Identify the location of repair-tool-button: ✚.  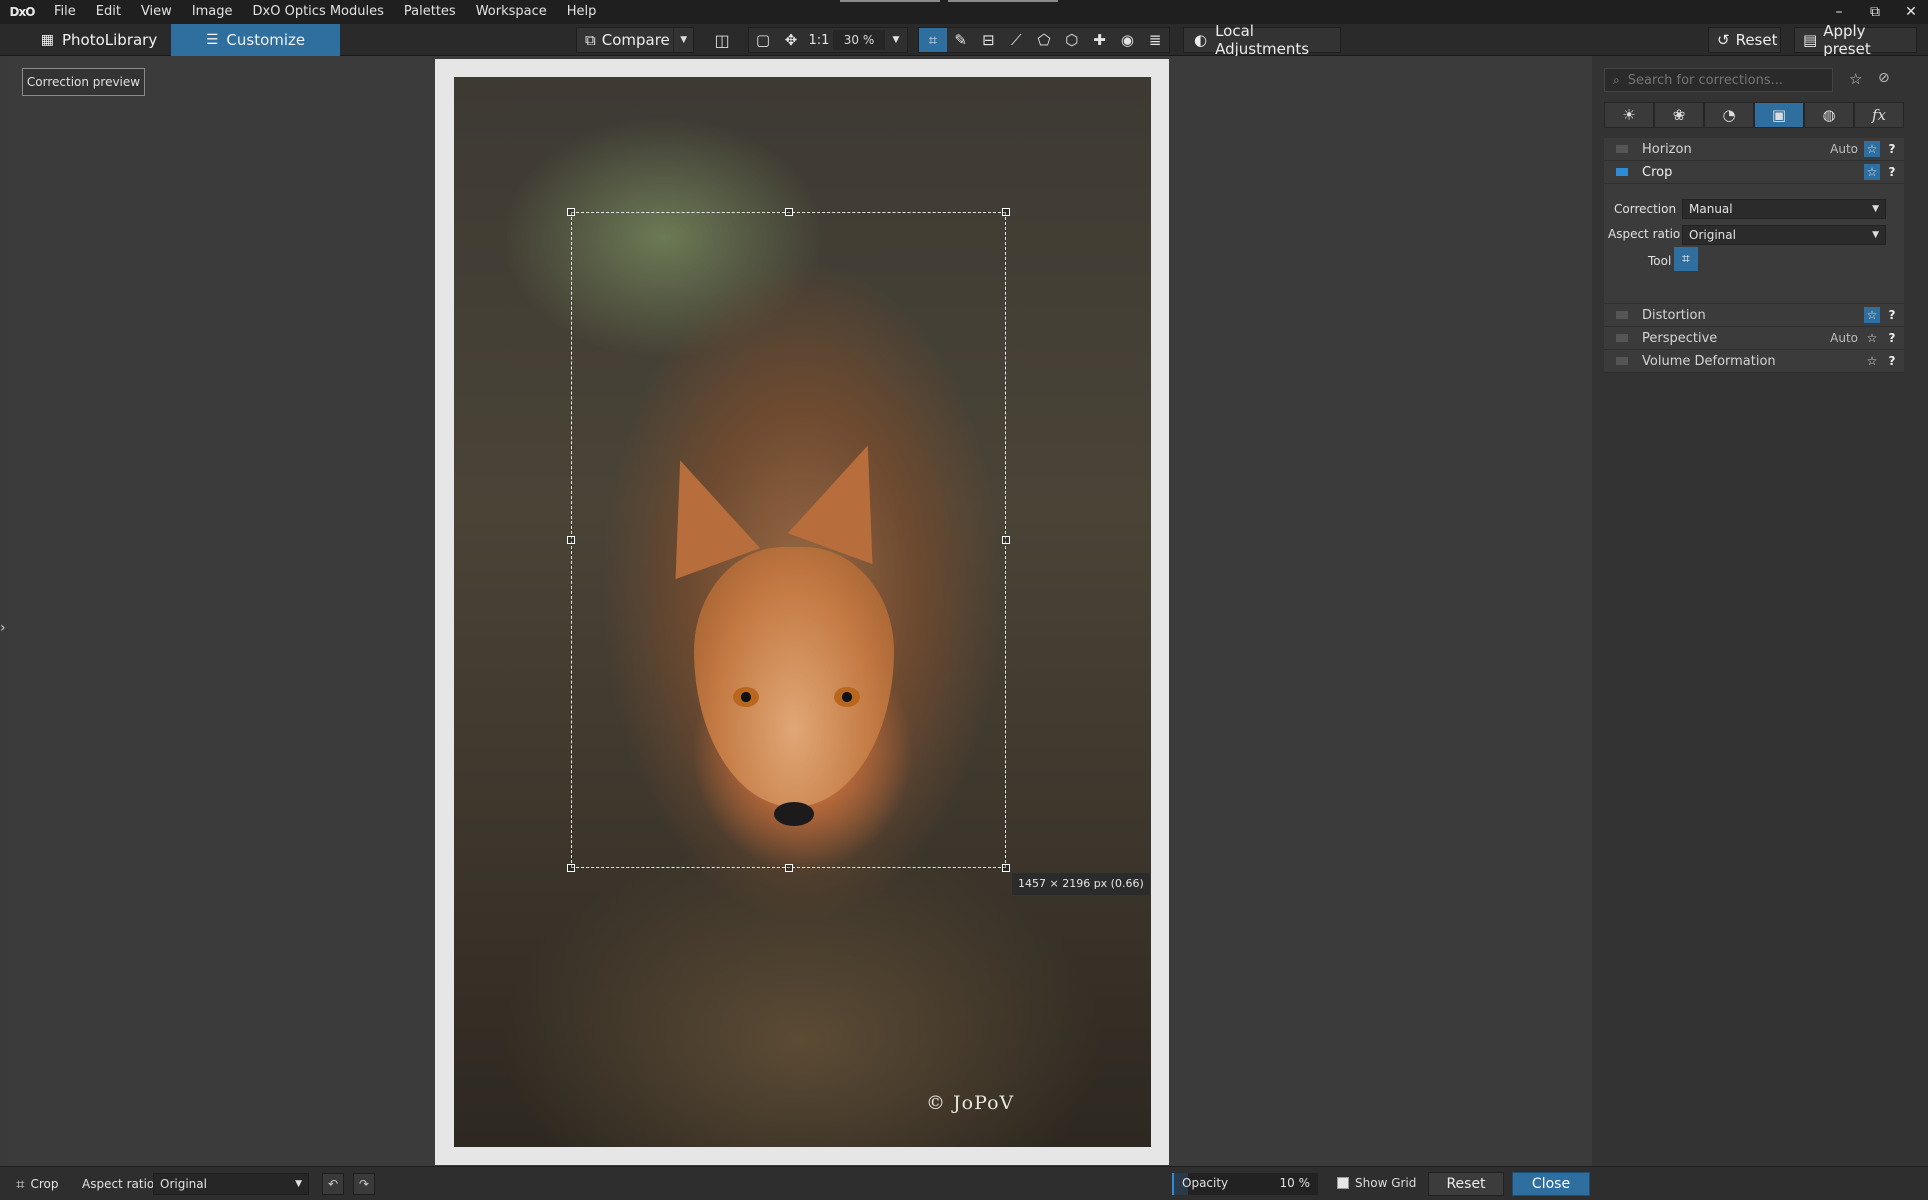
(1100, 40).